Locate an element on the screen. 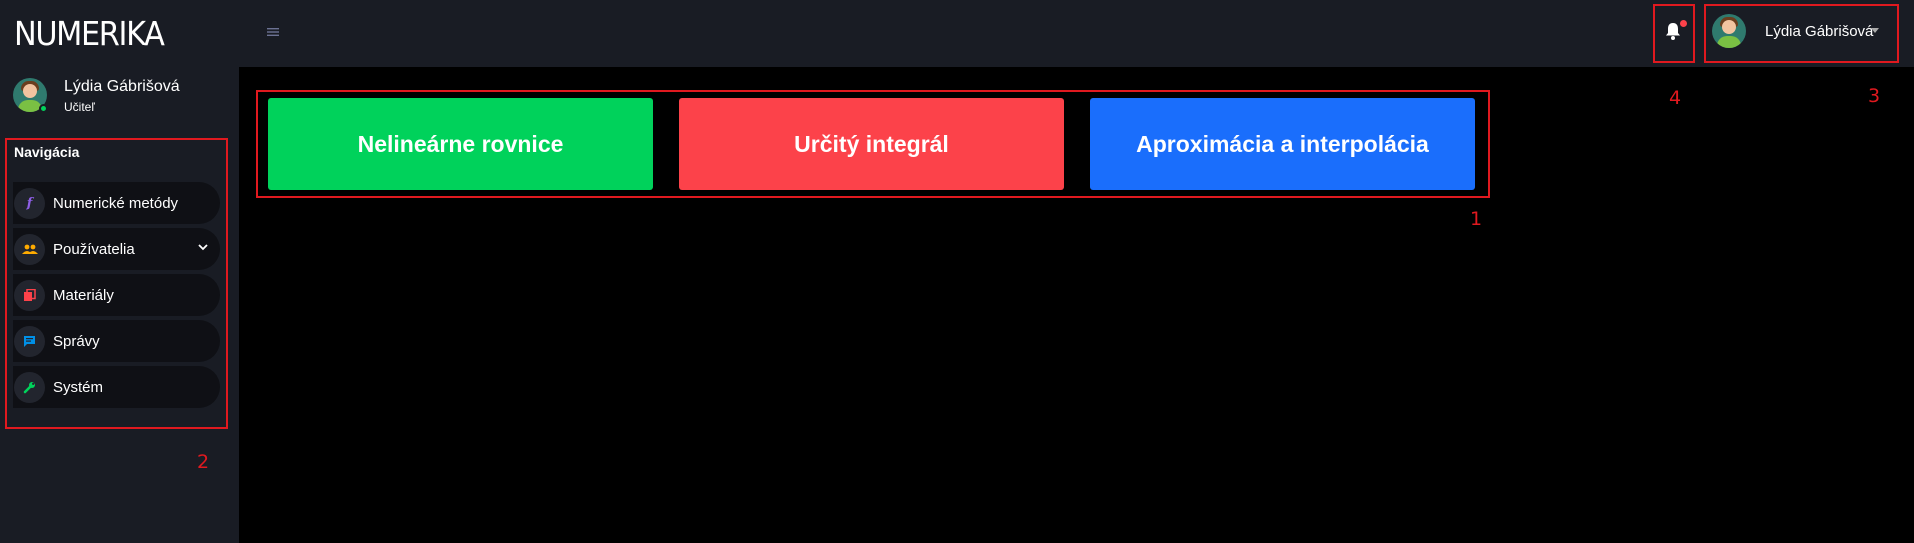 The width and height of the screenshot is (1914, 543). annotation-box-user-menu is located at coordinates (1801, 33).